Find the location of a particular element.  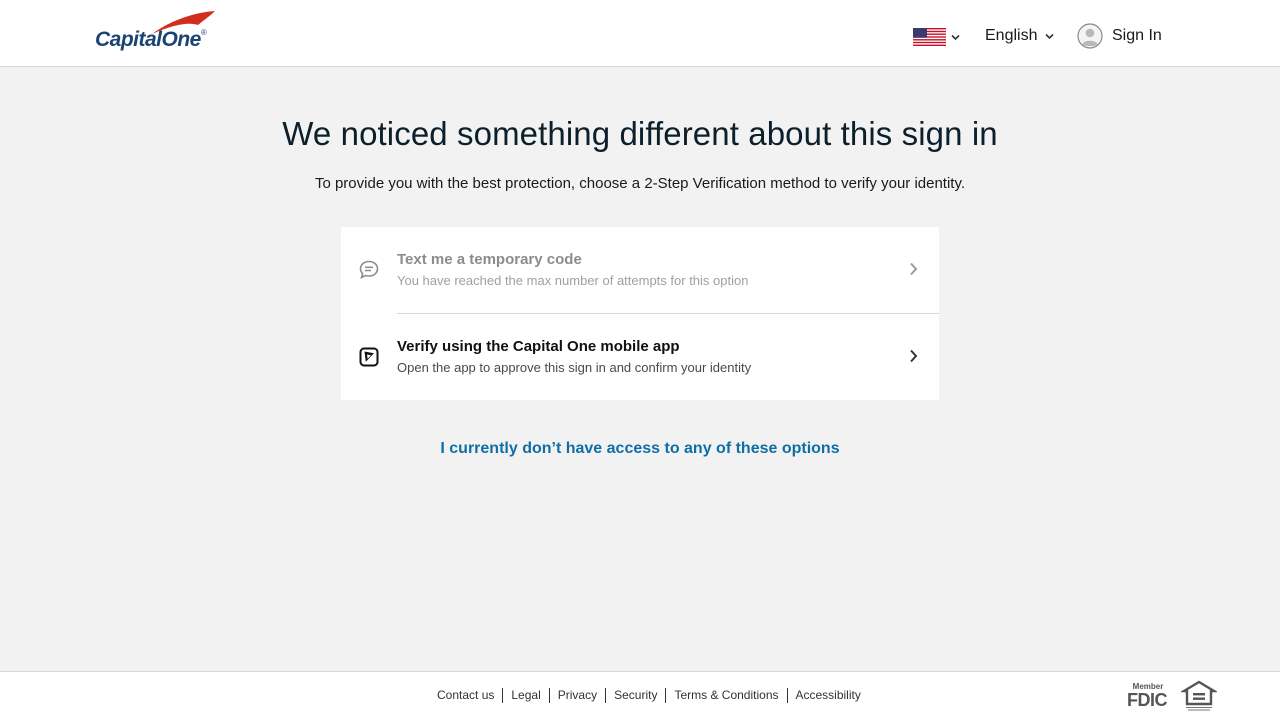

chat-bubble-icon is located at coordinates (369, 269).